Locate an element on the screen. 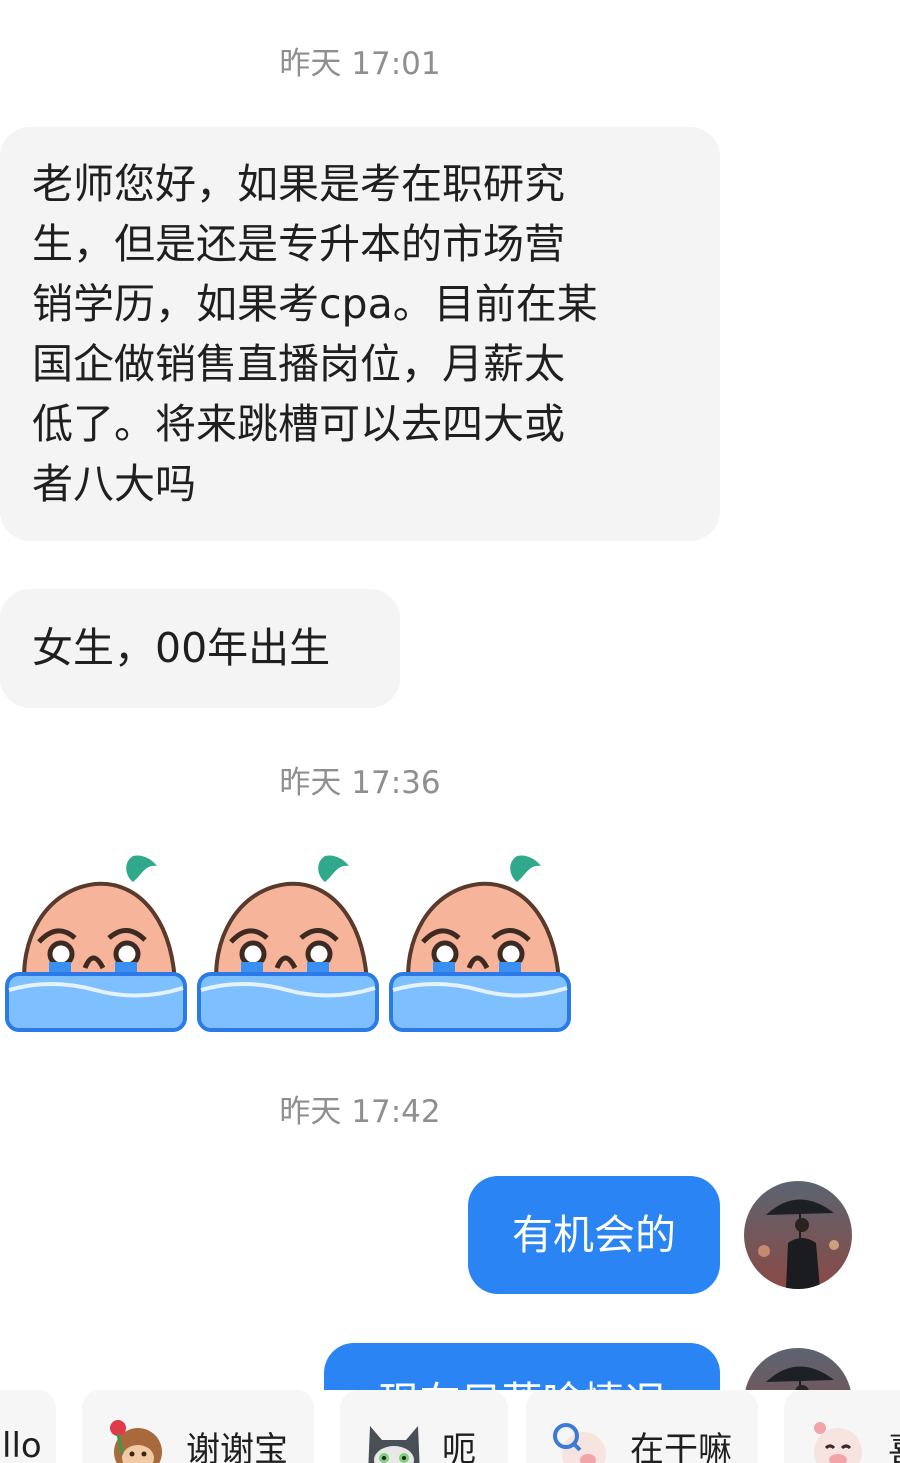 The height and width of the screenshot is (1463, 900). quick-reply-label: 谢谢宝 is located at coordinates (237, 1446).